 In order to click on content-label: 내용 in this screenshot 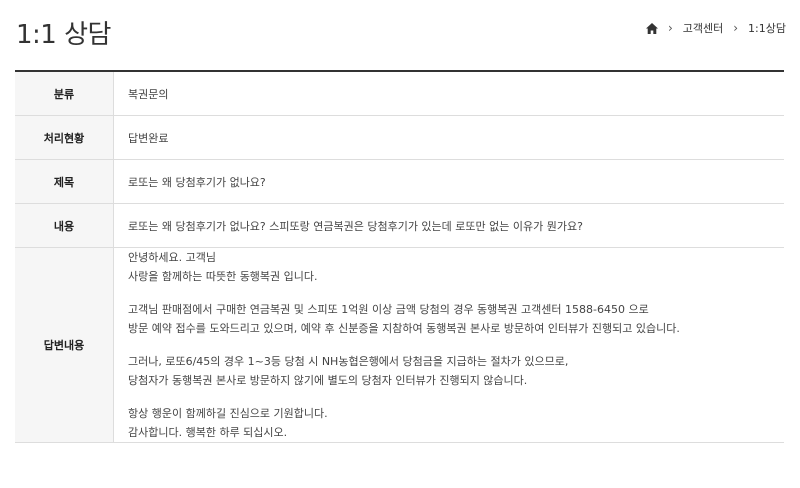, I will do `click(64, 225)`.